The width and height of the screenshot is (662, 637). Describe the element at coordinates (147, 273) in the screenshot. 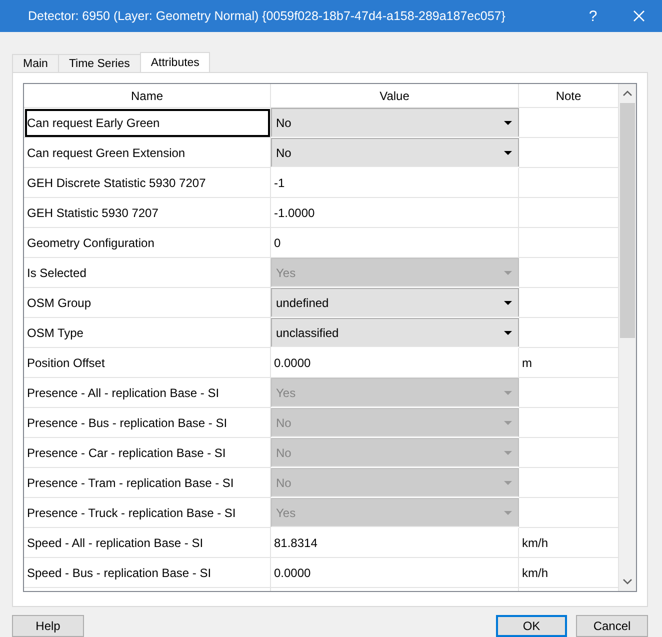

I see `name-cell: Is Selected` at that location.